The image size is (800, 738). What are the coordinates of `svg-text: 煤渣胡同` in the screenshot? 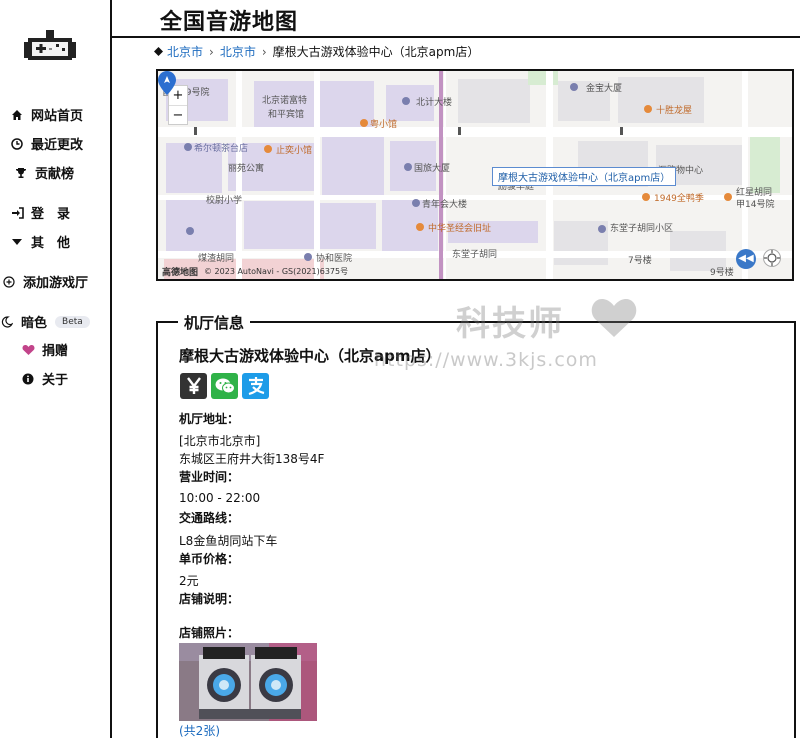 It's located at (216, 258).